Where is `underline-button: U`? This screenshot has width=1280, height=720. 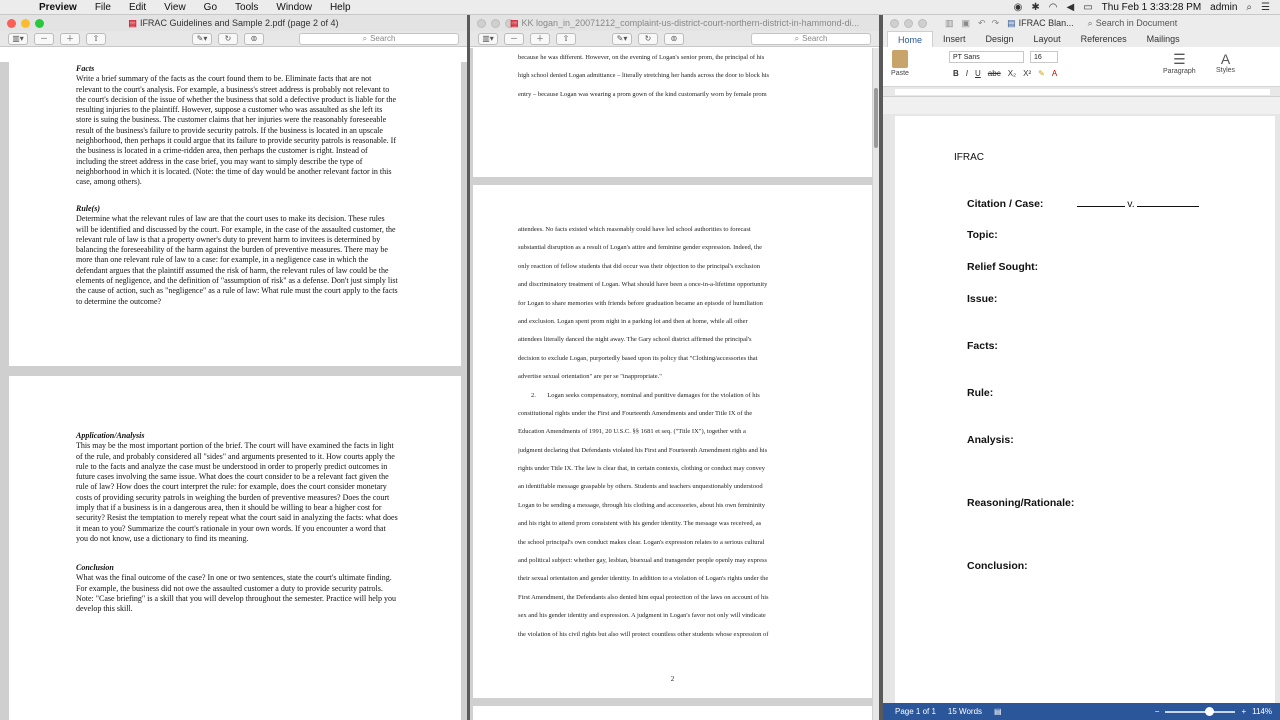 underline-button: U is located at coordinates (978, 73).